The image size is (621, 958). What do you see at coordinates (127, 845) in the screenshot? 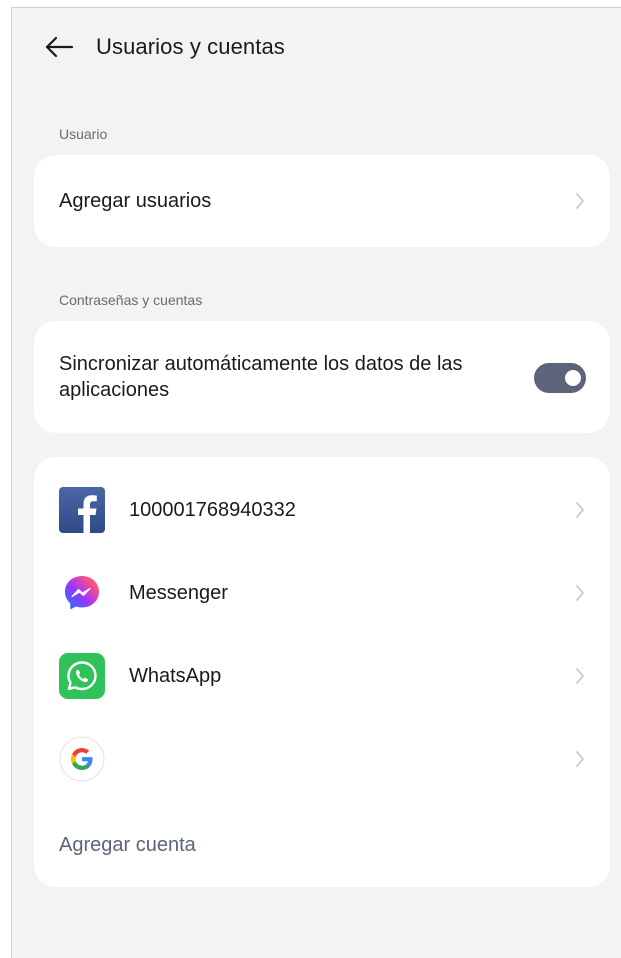
I see `add-account-link: Agregar cuenta` at bounding box center [127, 845].